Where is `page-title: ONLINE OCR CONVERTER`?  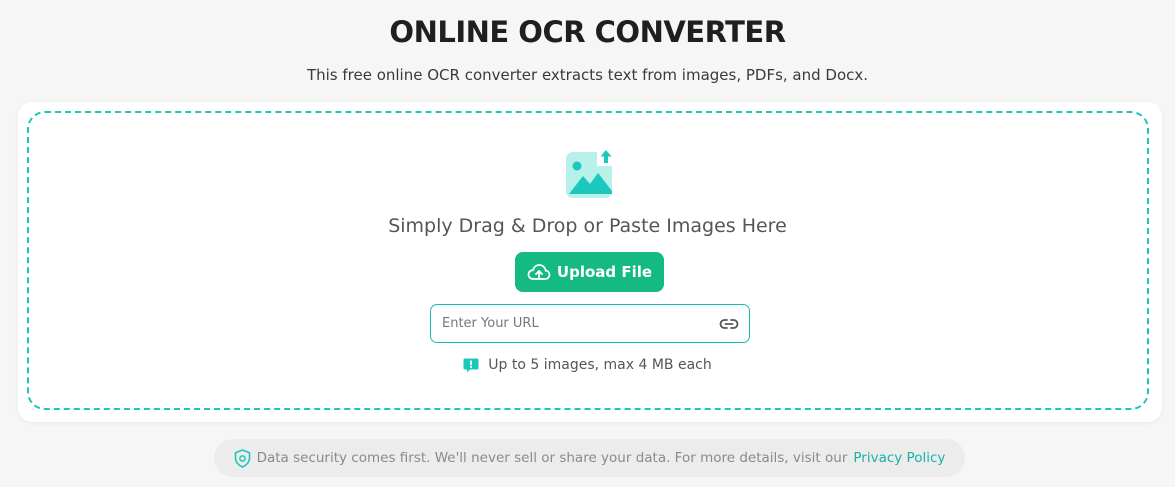
page-title: ONLINE OCR CONVERTER is located at coordinates (587, 32).